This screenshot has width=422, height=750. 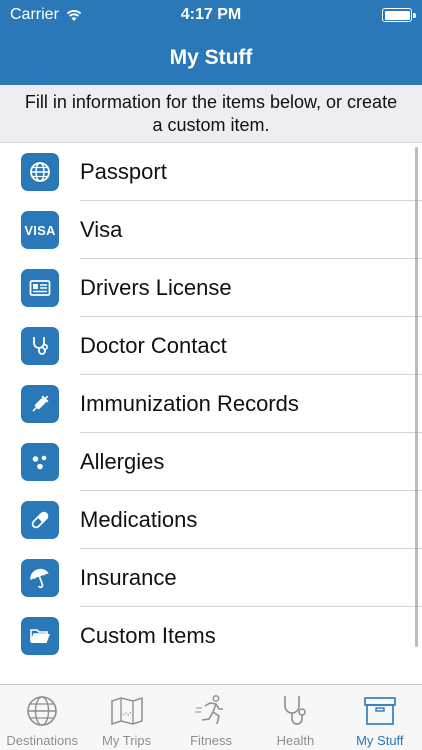 I want to click on visa-icon: VISA, so click(x=40, y=230).